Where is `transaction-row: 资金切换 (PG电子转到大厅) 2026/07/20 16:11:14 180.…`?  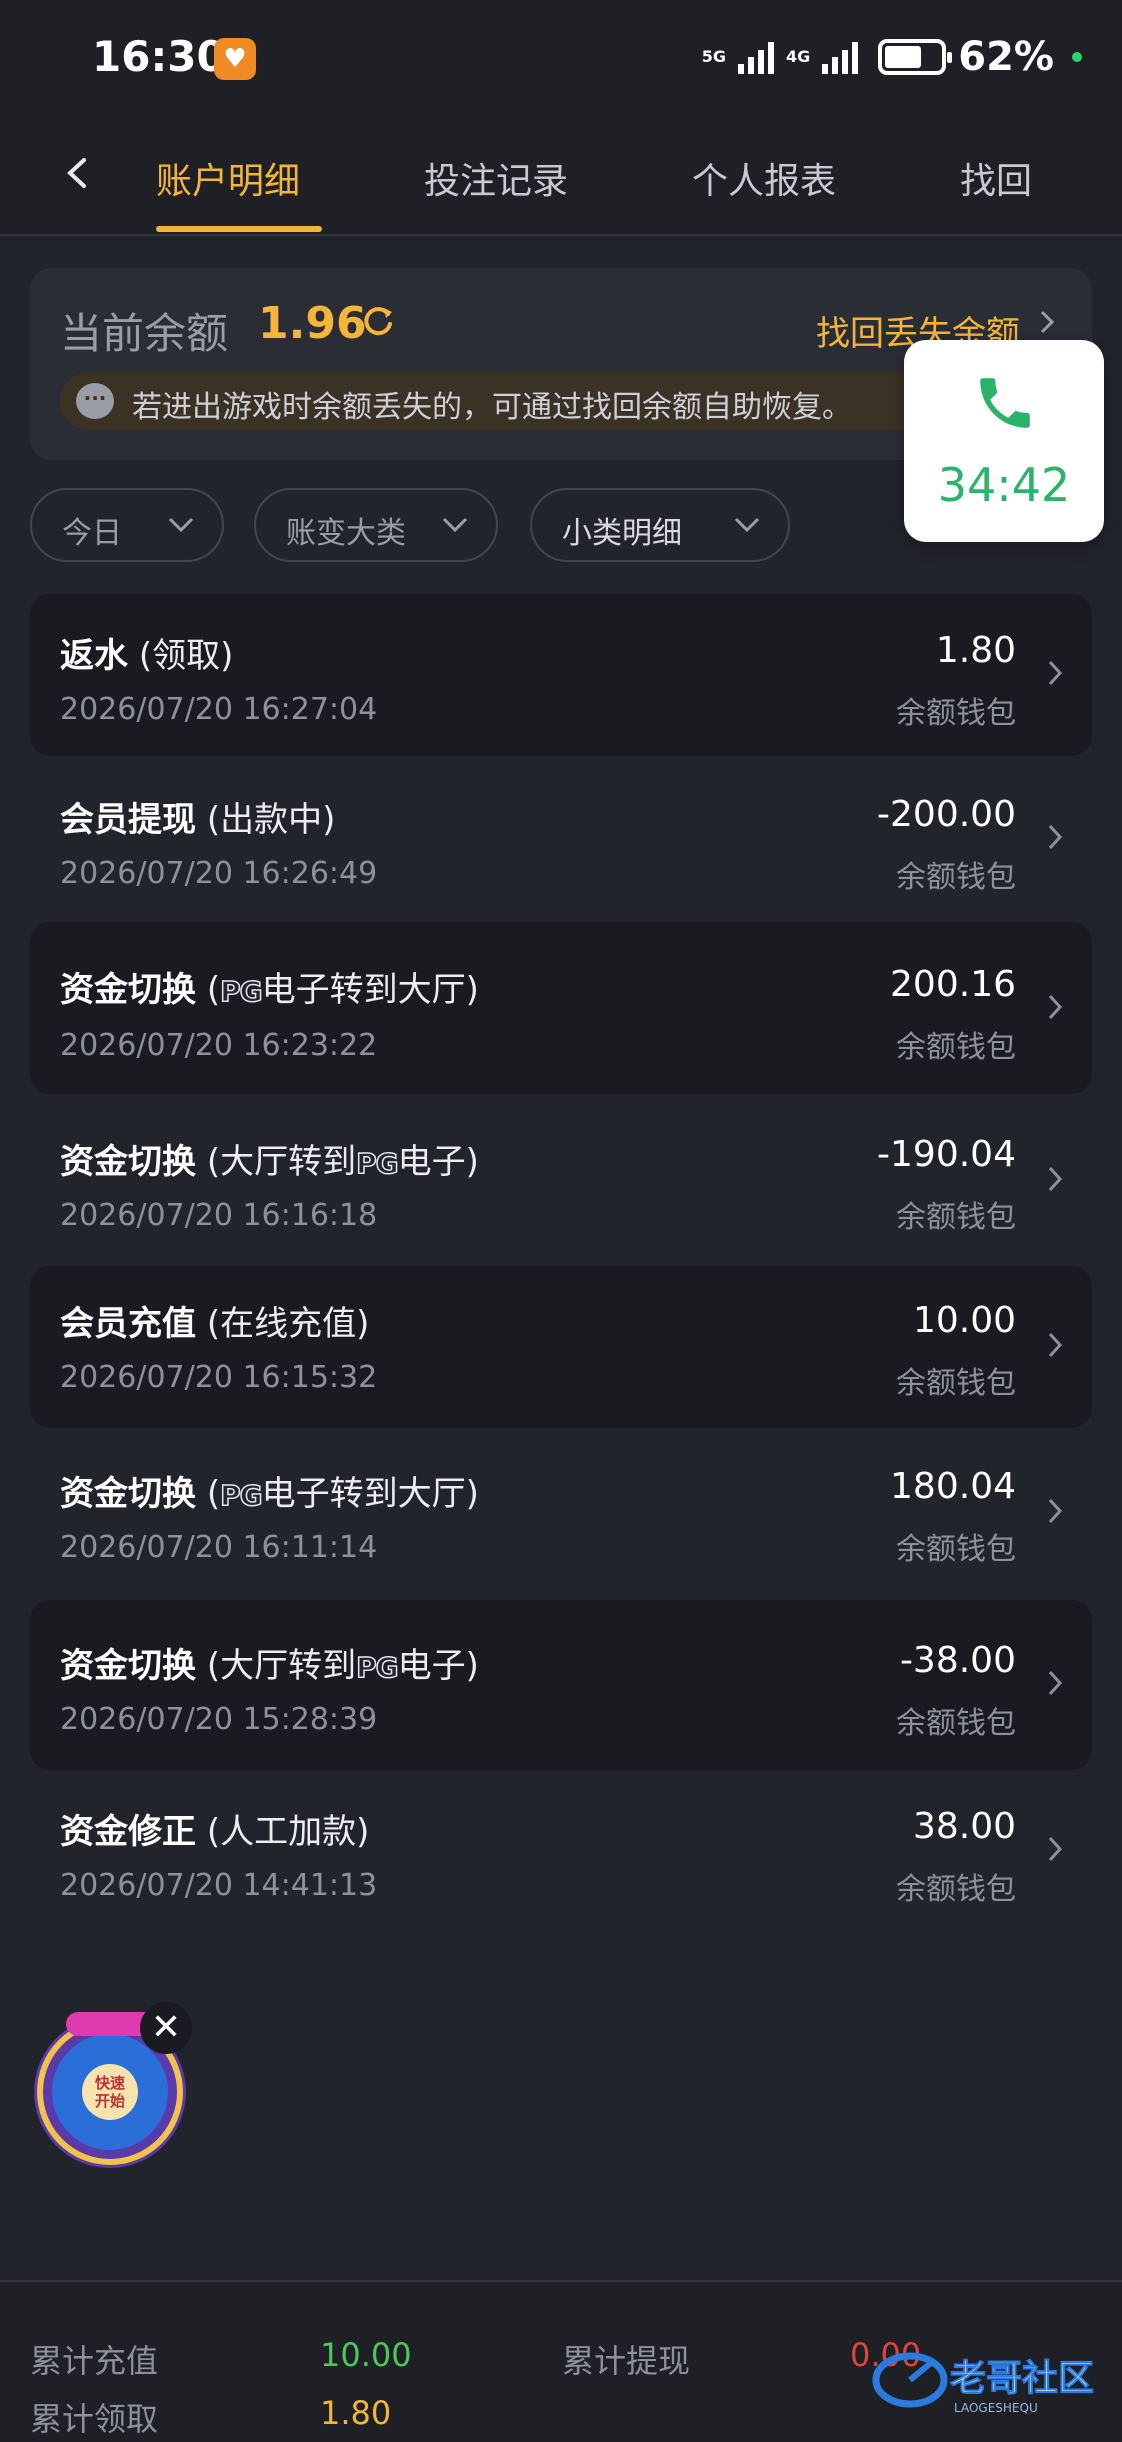 transaction-row: 资金切换 (PG电子转到大厅) 2026/07/20 16:11:14 180.… is located at coordinates (561, 1515).